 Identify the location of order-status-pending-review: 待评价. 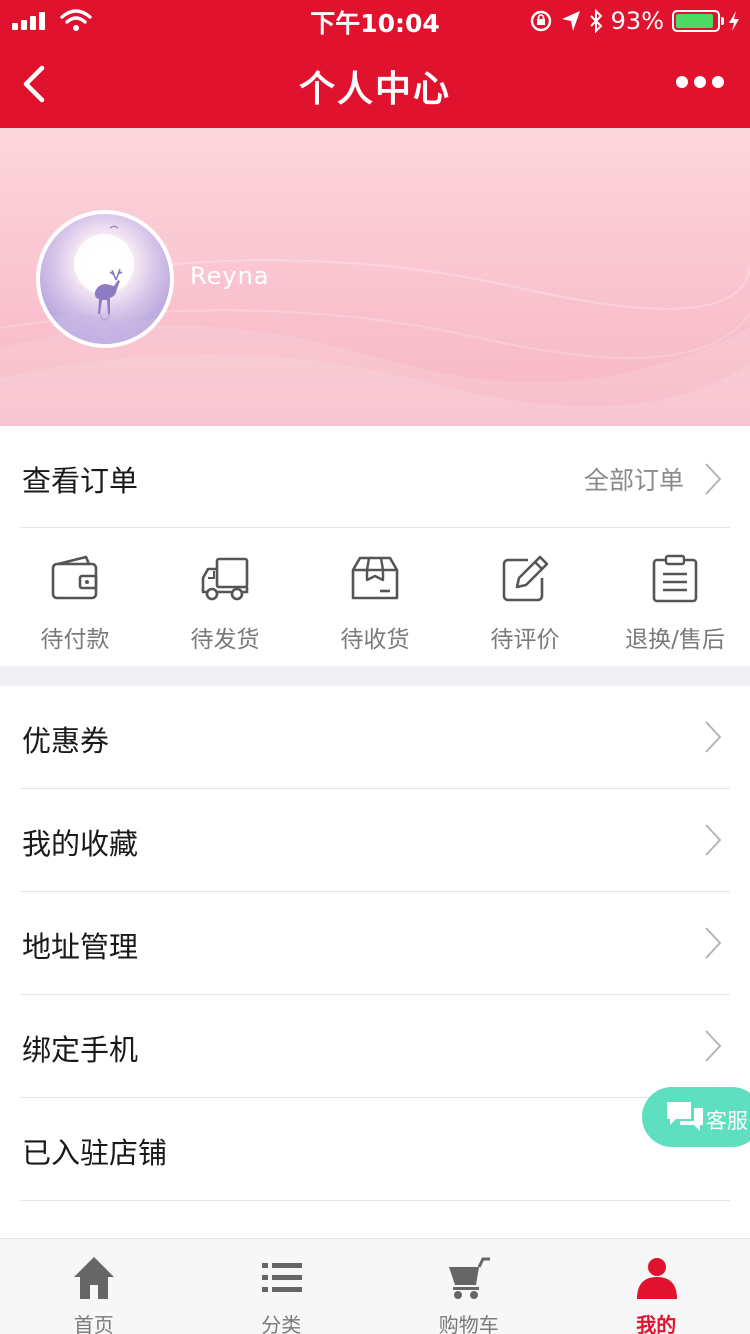
(525, 597).